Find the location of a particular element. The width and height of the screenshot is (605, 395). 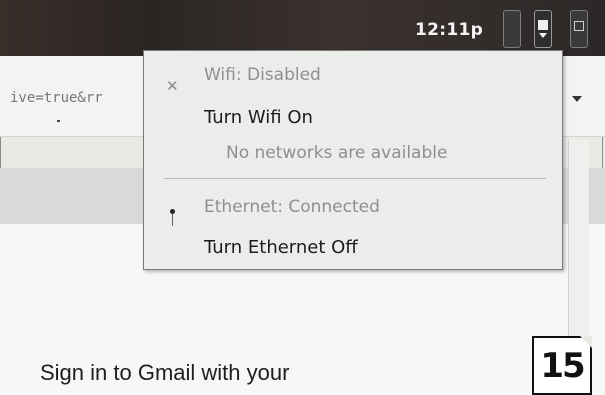

network-icon is located at coordinates (543, 29).